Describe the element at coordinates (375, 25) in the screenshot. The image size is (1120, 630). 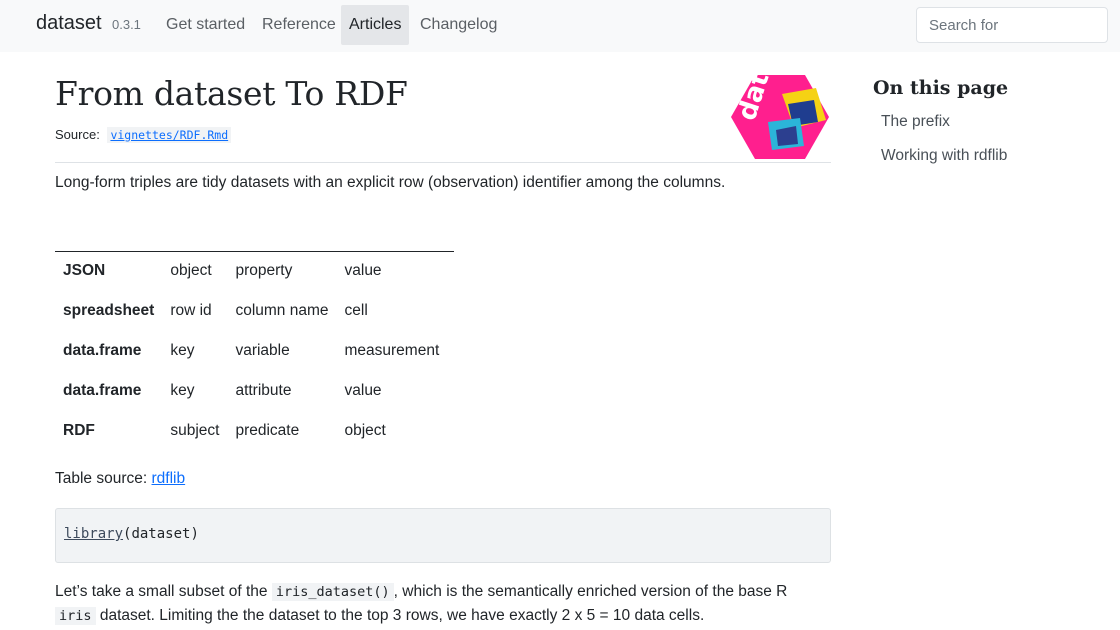
I see `nav-articles: Articles` at that location.